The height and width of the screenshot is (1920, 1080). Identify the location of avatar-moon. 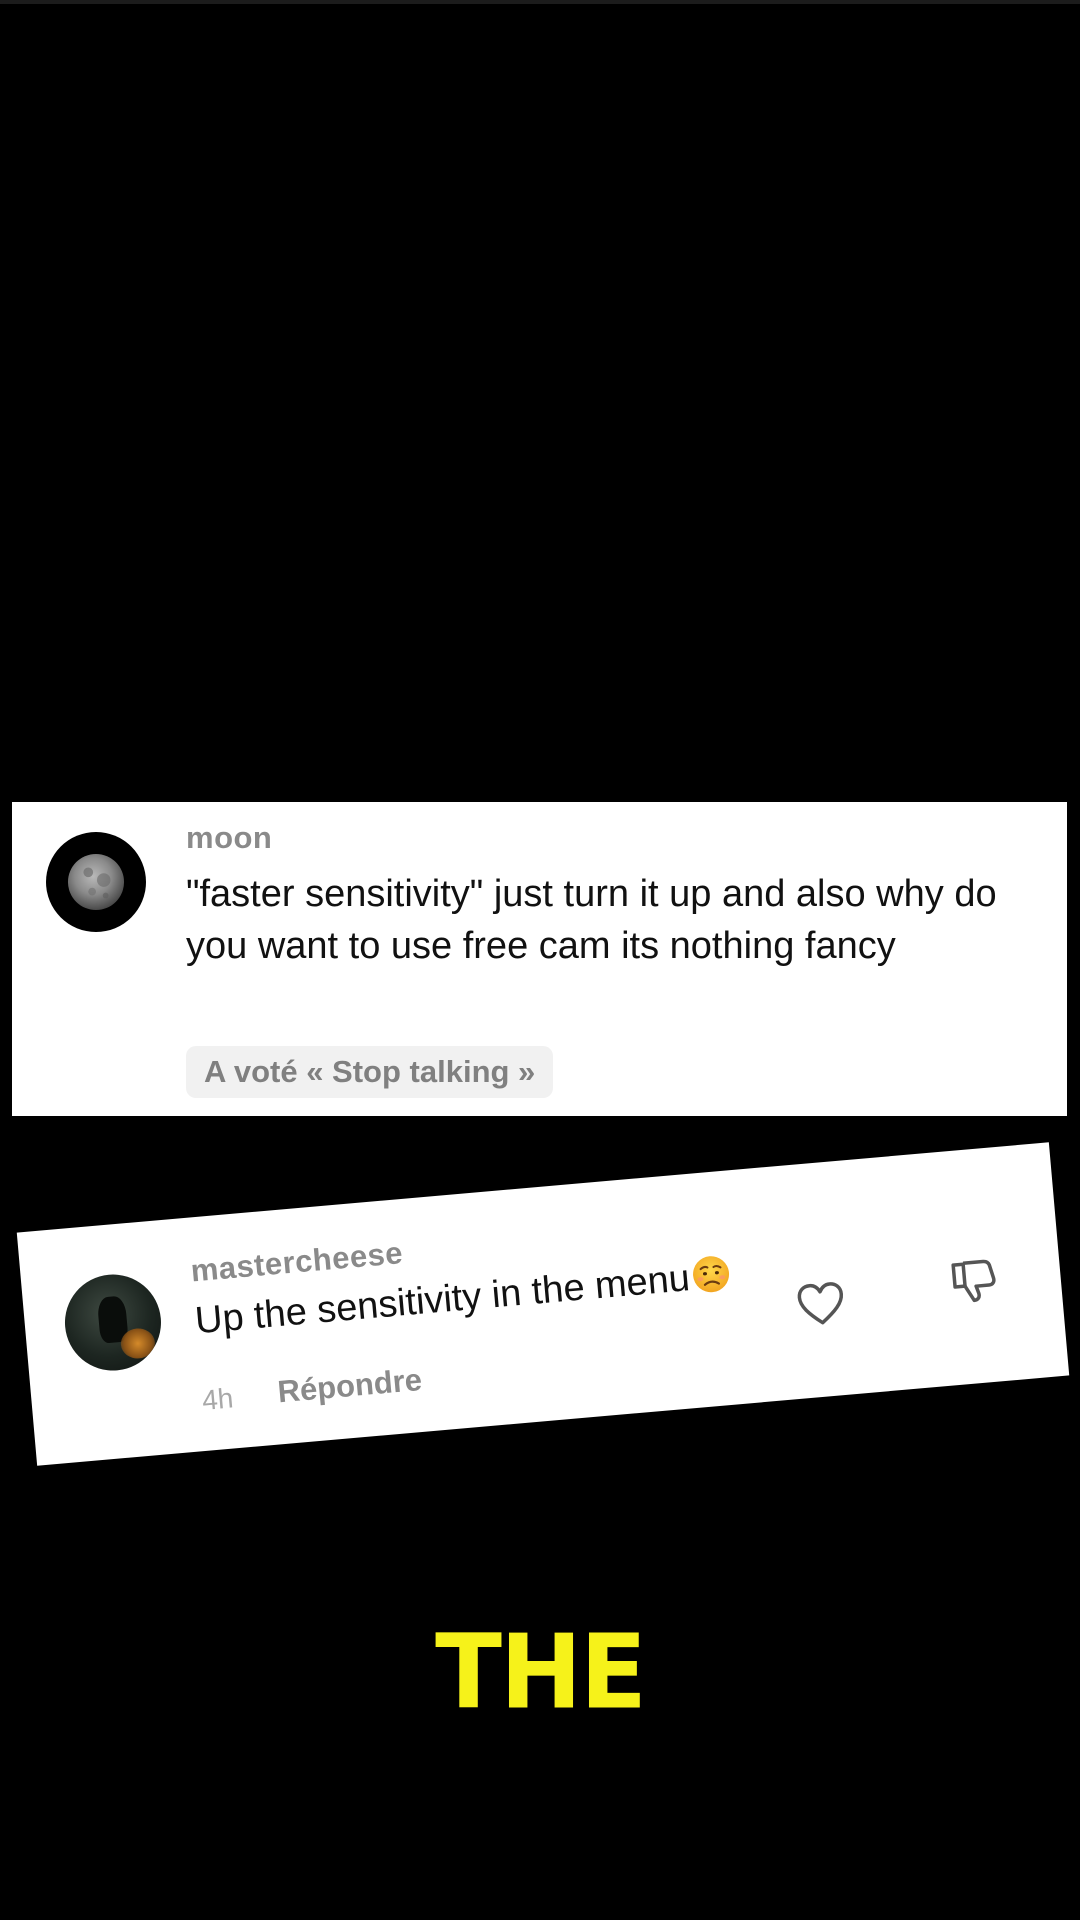
(96, 882).